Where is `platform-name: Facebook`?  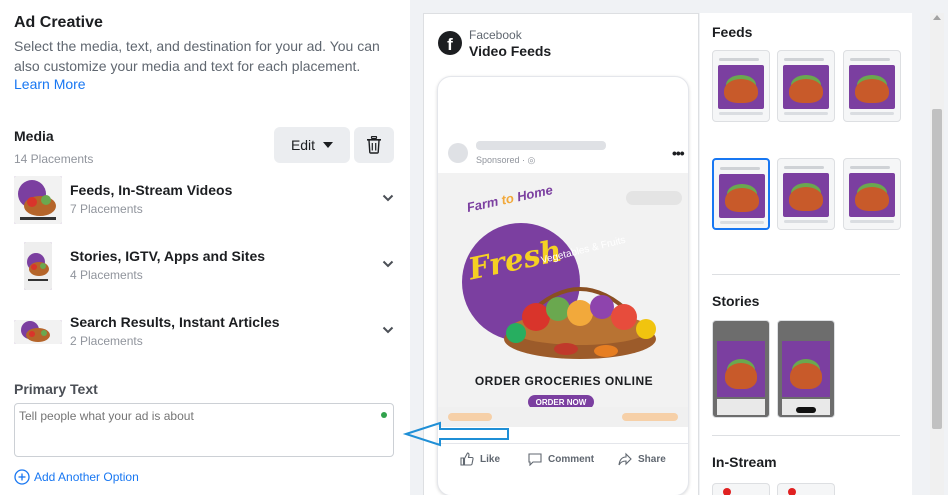 platform-name: Facebook is located at coordinates (495, 35).